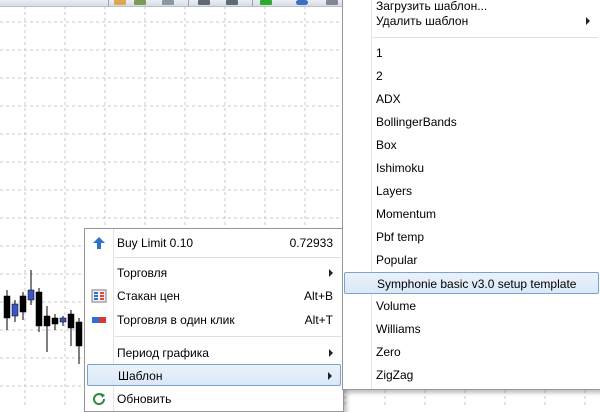 The width and height of the screenshot is (600, 412). Describe the element at coordinates (318, 296) in the screenshot. I see `menu-item-shortcut: Alt+B` at that location.